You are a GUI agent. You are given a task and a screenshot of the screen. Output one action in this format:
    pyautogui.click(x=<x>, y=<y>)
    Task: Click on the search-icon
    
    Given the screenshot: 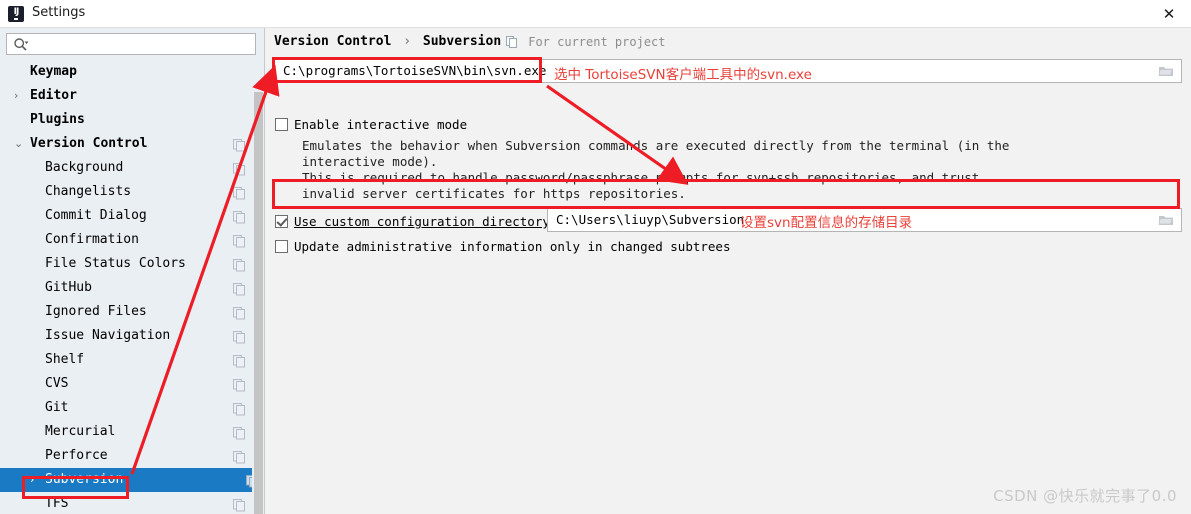 What is the action you would take?
    pyautogui.click(x=21, y=44)
    